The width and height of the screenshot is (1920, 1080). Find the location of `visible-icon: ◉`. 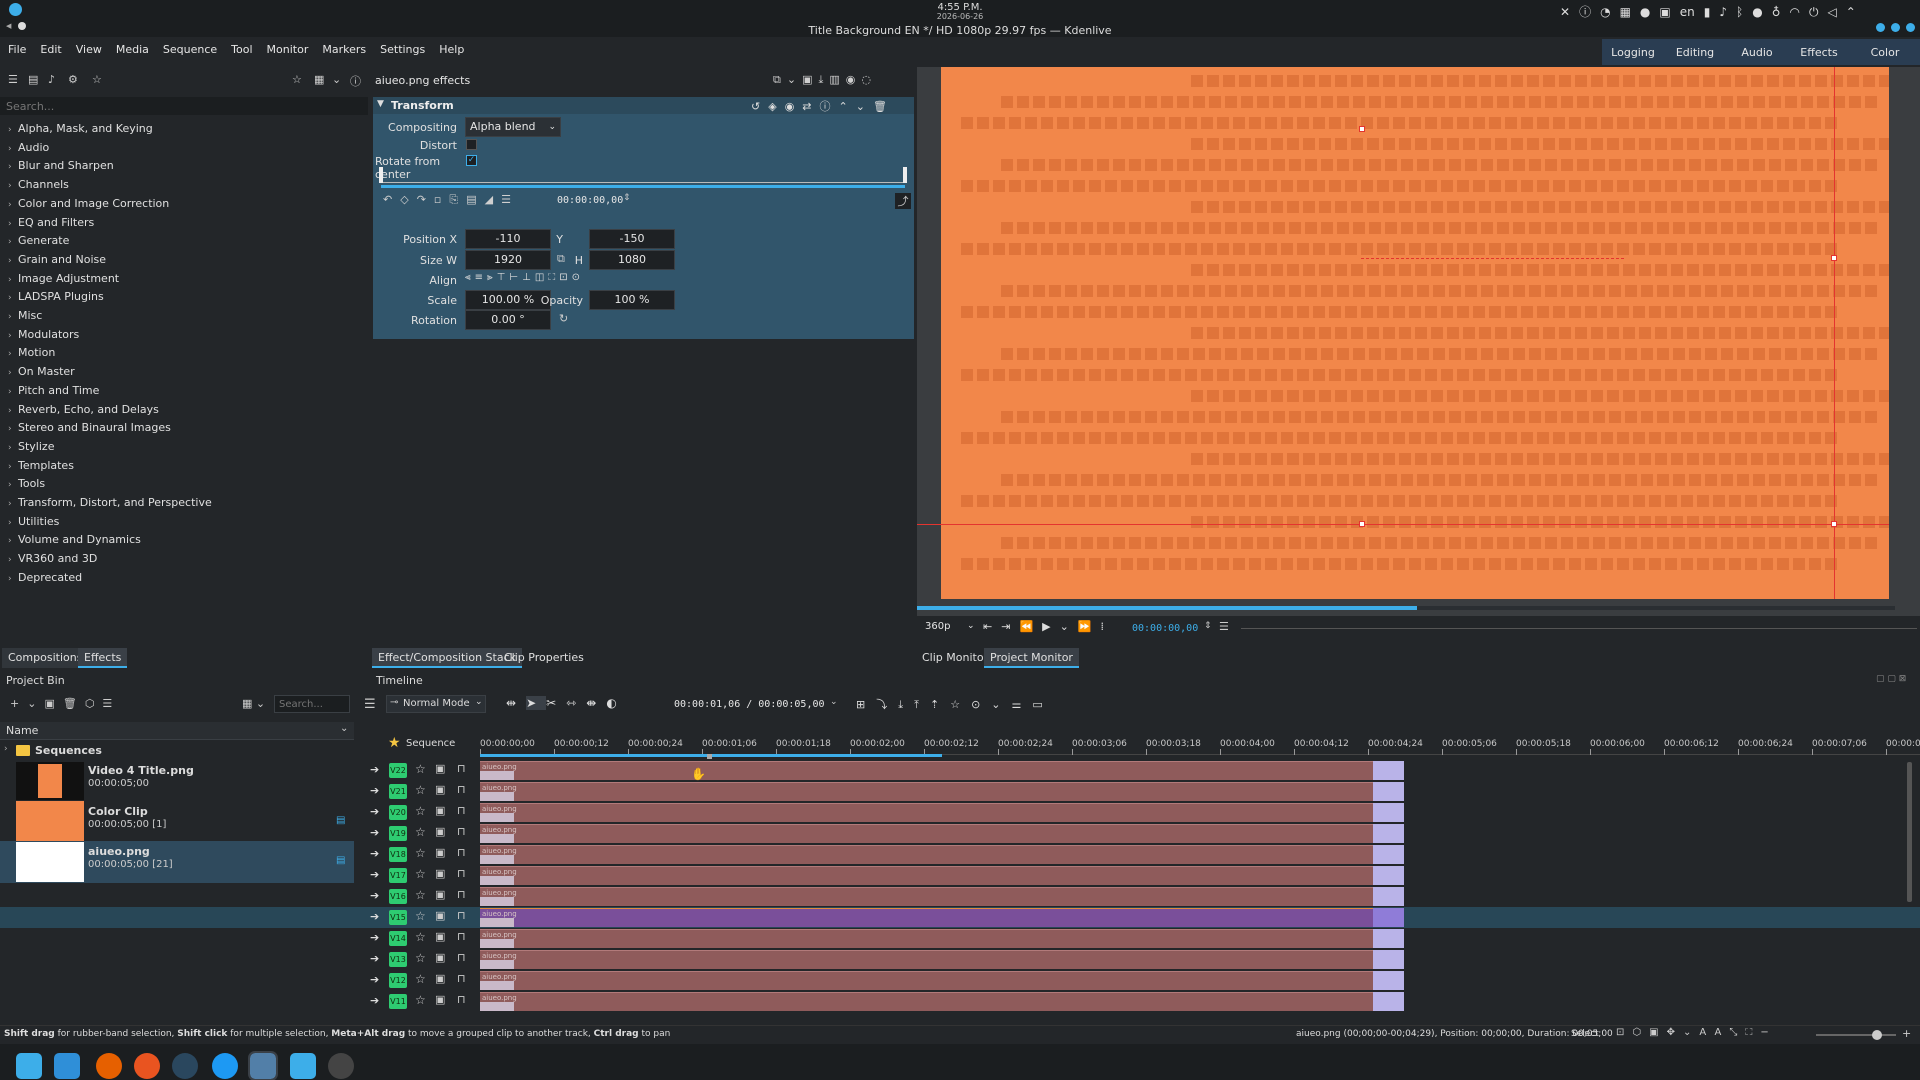

visible-icon: ◉ is located at coordinates (794, 106).